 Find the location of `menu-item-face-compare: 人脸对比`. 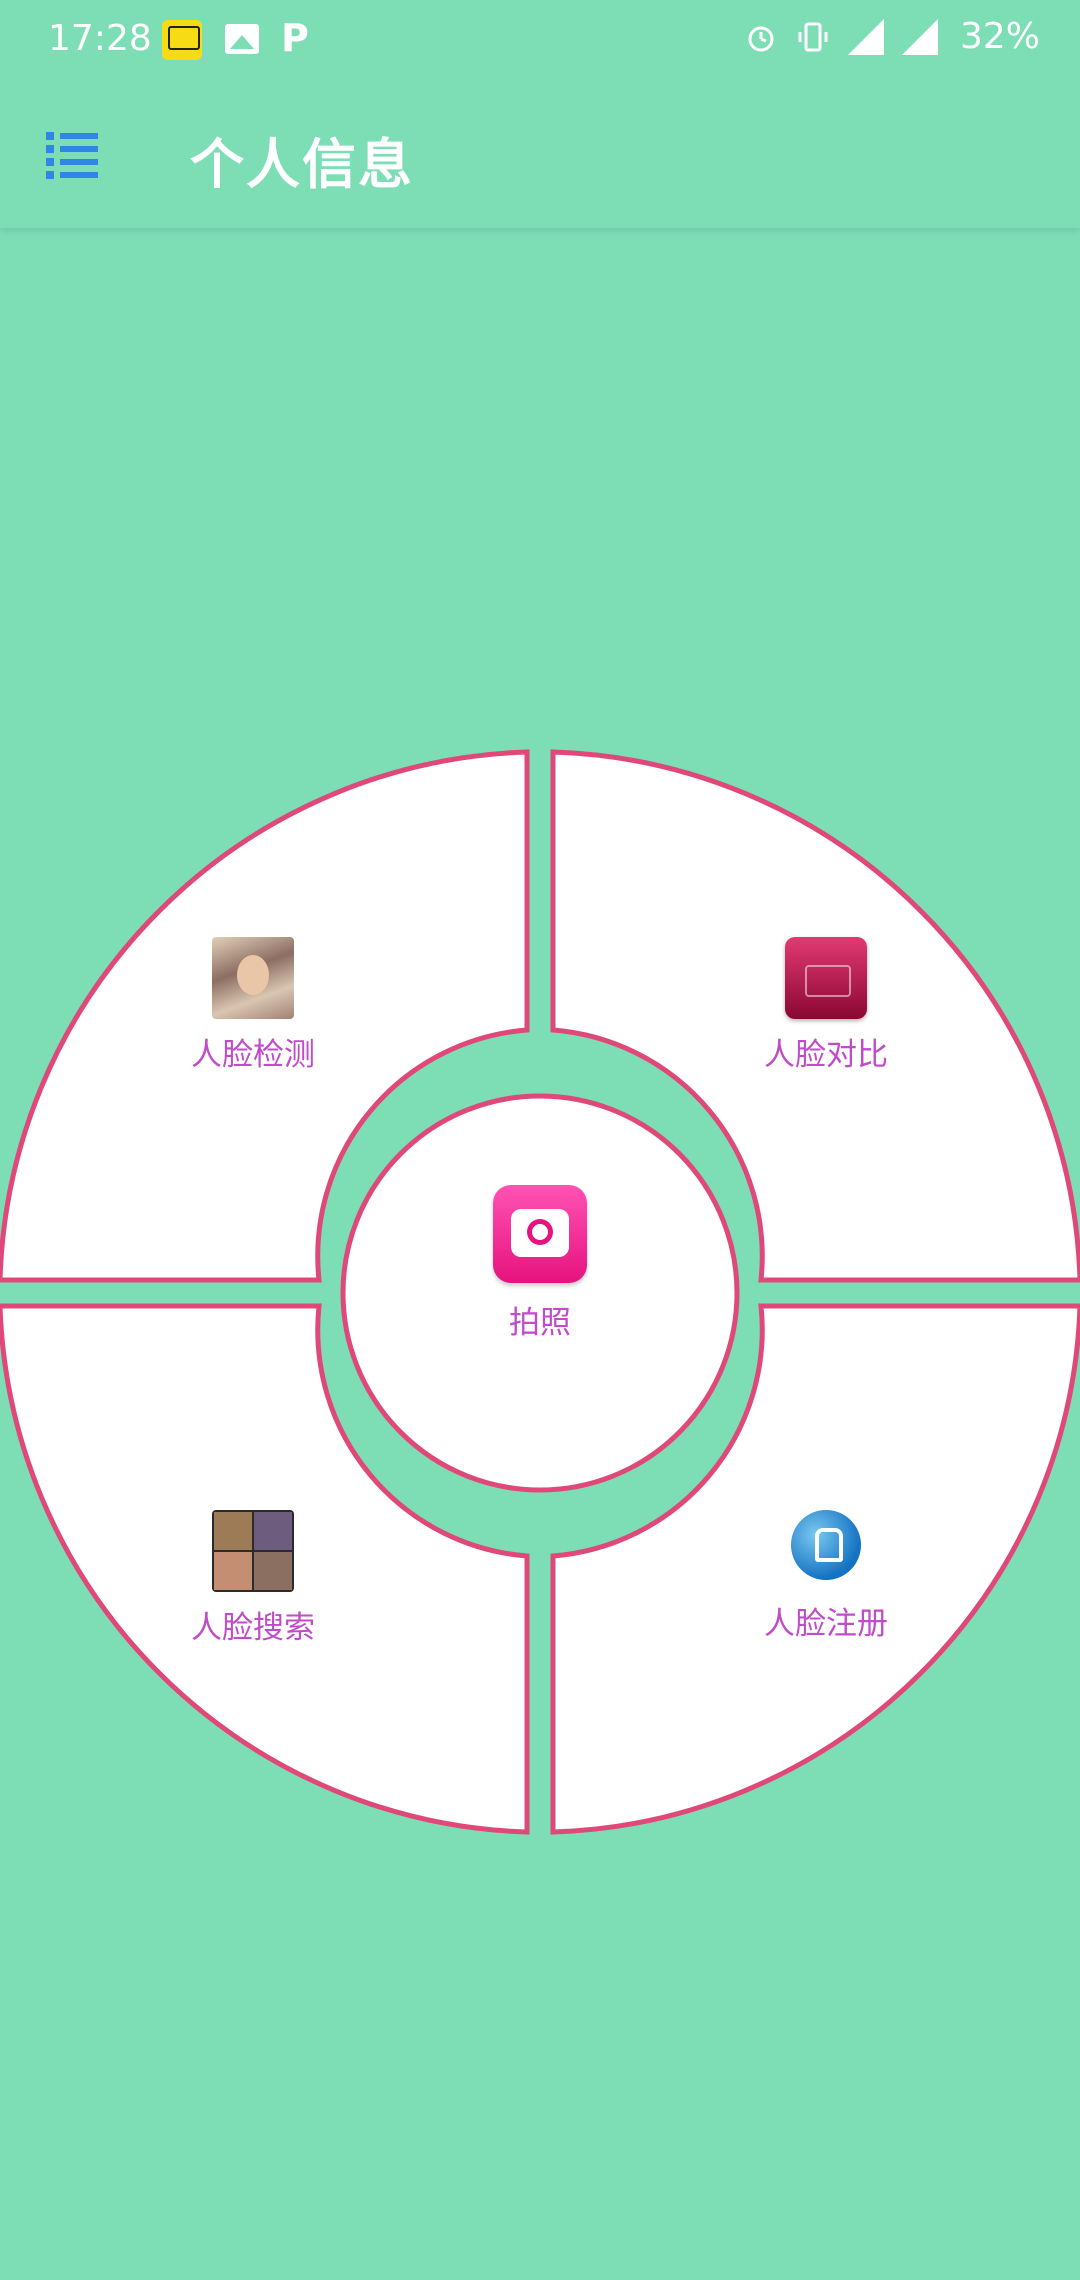

menu-item-face-compare: 人脸对比 is located at coordinates (826, 1005).